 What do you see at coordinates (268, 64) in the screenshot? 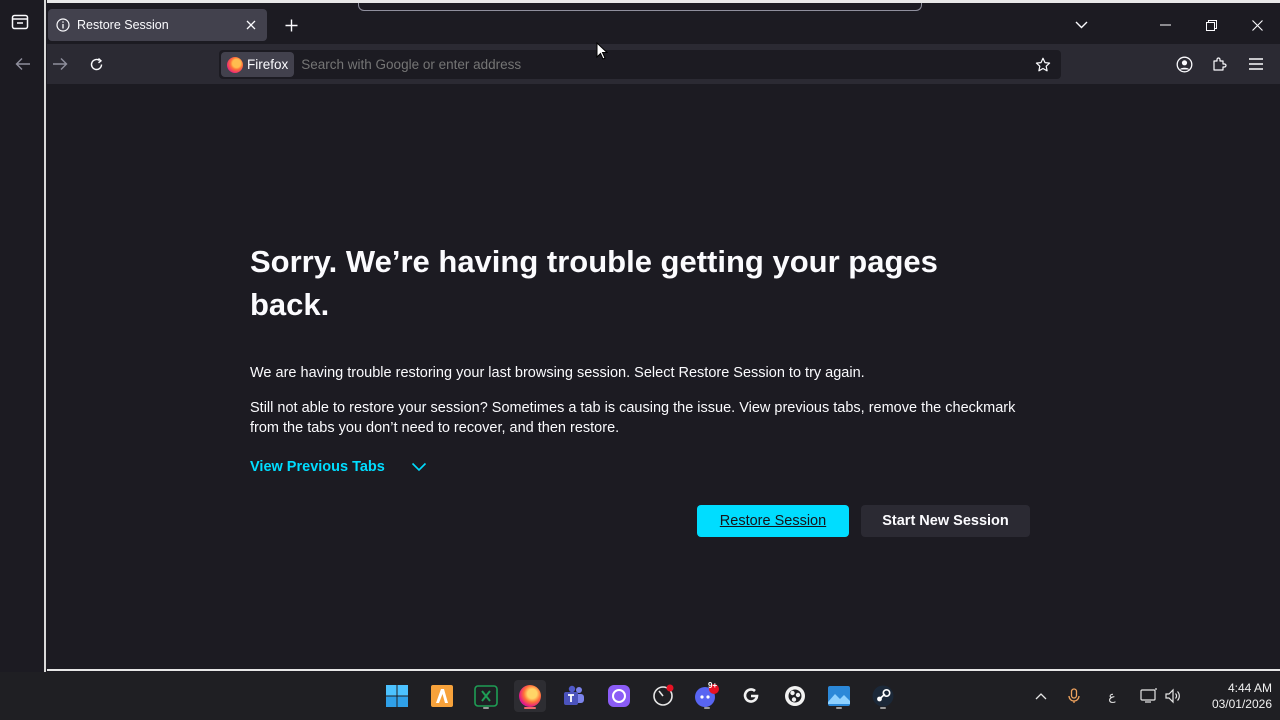
I see `identity-label: Firefox` at bounding box center [268, 64].